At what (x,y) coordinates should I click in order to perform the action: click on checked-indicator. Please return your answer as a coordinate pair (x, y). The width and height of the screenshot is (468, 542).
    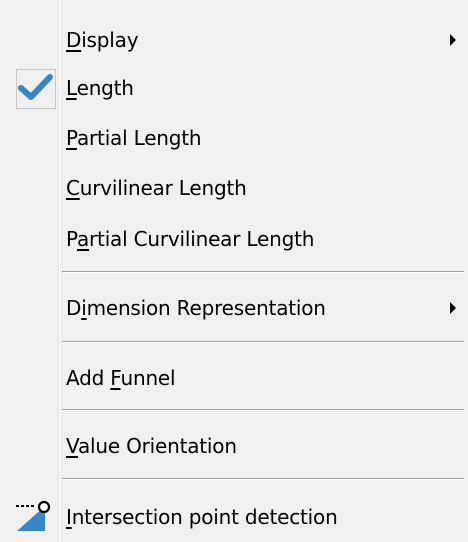
    Looking at the image, I should click on (36, 89).